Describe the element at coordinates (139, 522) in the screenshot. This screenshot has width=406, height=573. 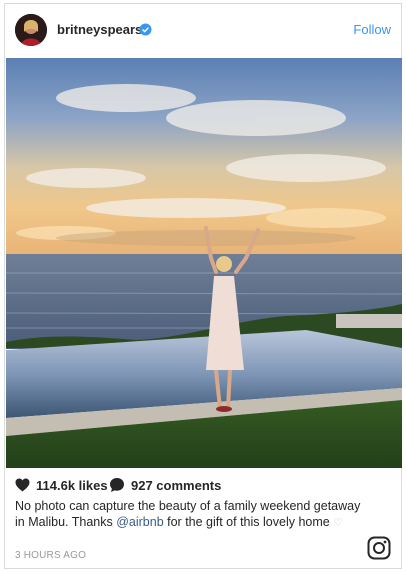
I see `caption-mention-link: @airbnb` at that location.